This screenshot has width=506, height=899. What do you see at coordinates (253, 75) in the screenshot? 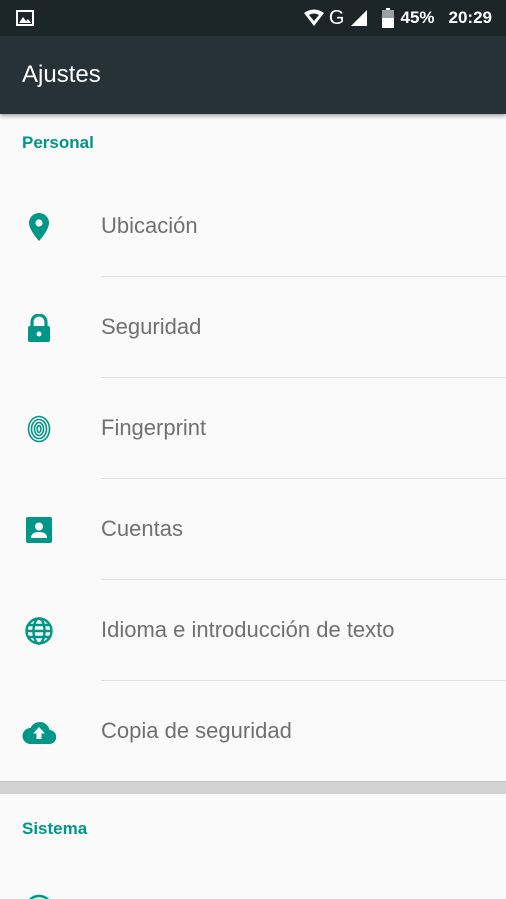
I see `app-bar: Ajustes` at bounding box center [253, 75].